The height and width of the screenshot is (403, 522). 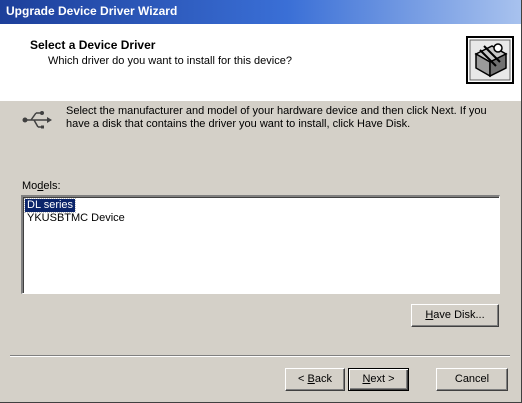 I want to click on header-separator, so click(x=260, y=100).